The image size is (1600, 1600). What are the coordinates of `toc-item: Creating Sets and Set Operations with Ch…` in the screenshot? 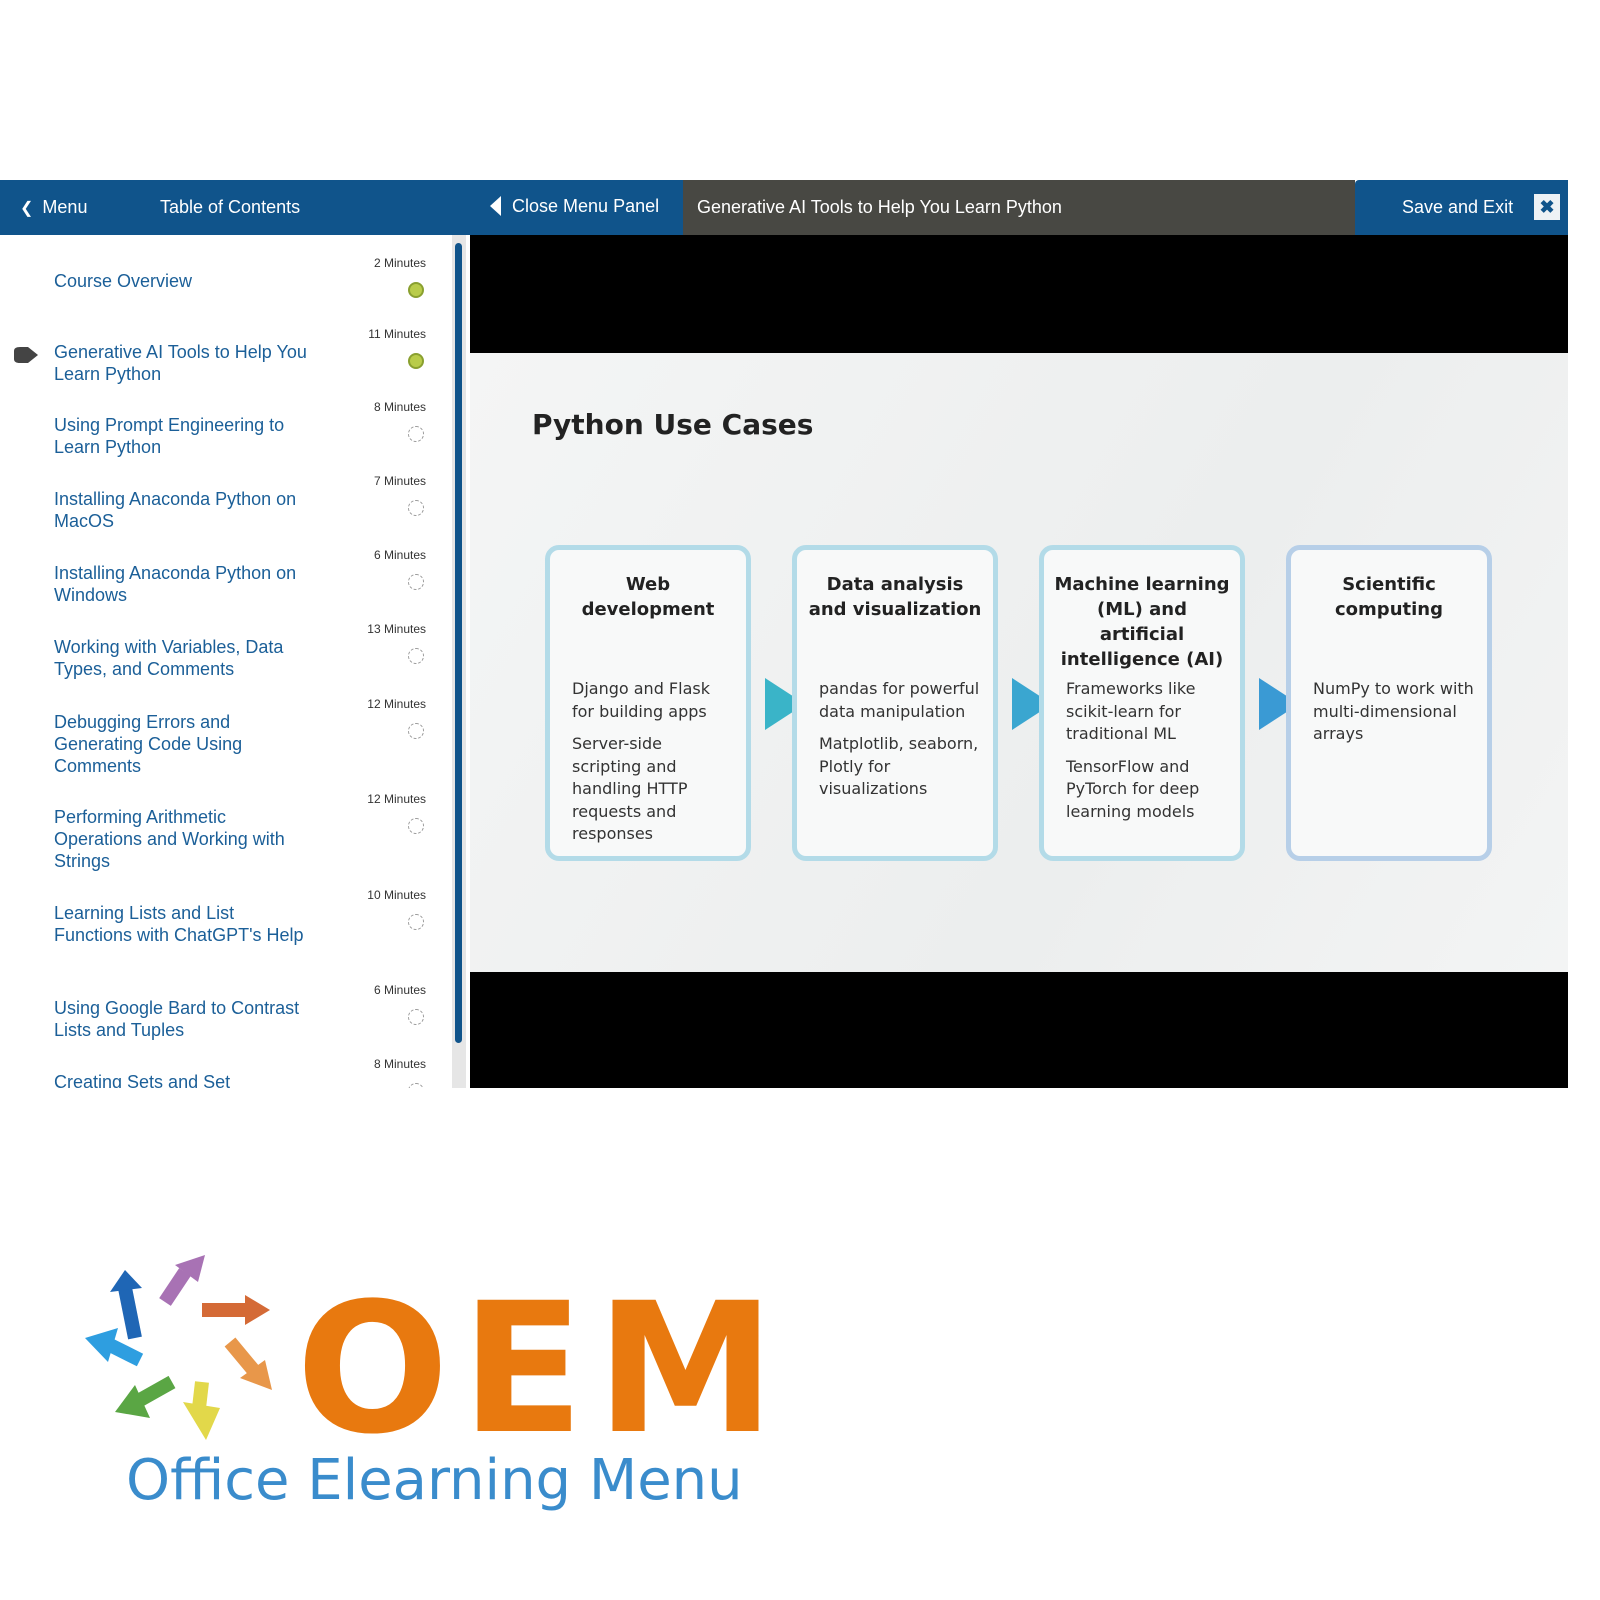 It's located at (220, 1072).